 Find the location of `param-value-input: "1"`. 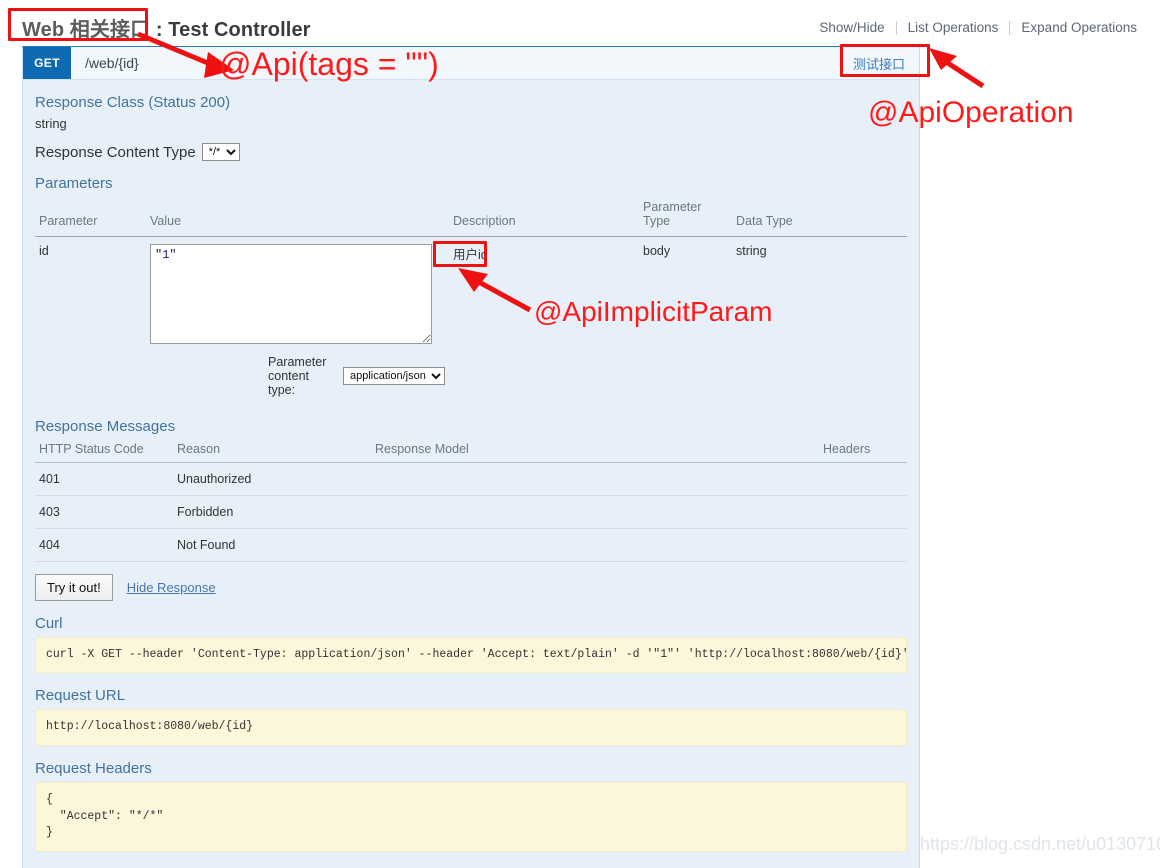

param-value-input: "1" is located at coordinates (291, 293).